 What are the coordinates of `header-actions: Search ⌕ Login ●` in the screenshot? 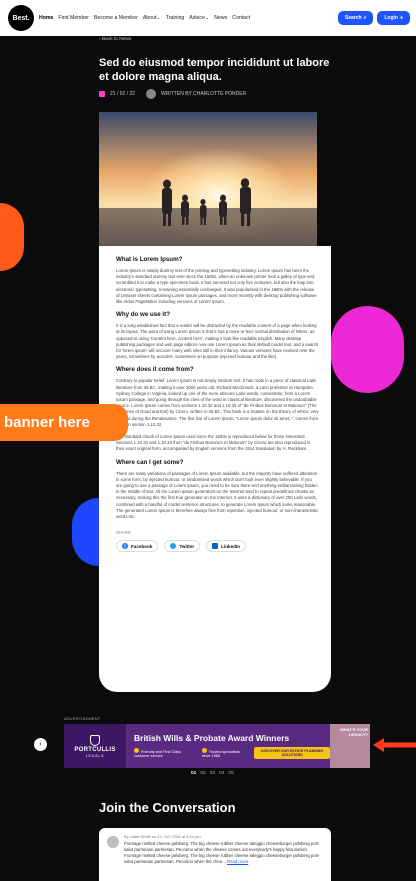 It's located at (373, 18).